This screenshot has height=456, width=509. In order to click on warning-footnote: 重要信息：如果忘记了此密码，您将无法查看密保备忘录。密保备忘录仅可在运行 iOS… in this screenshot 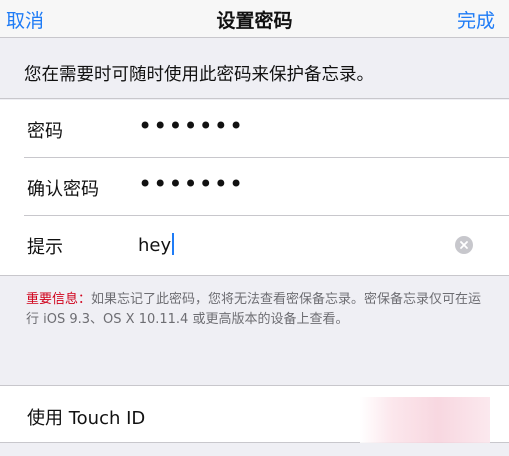, I will do `click(256, 310)`.